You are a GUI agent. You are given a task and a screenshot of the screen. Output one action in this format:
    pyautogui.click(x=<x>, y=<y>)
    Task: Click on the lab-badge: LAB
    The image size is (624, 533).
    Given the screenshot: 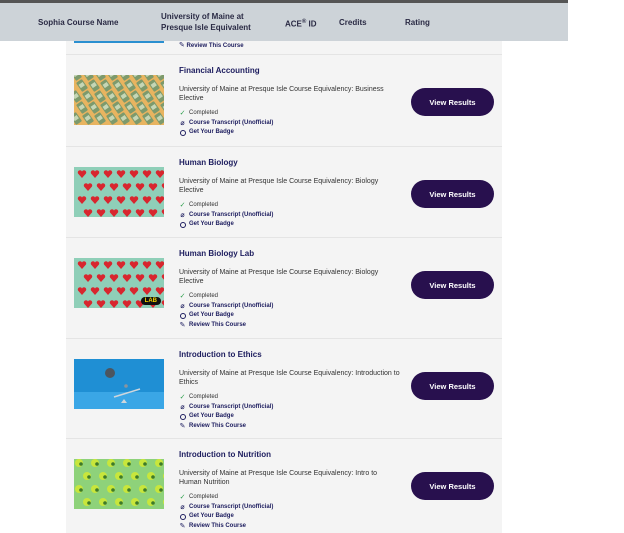 What is the action you would take?
    pyautogui.click(x=150, y=301)
    